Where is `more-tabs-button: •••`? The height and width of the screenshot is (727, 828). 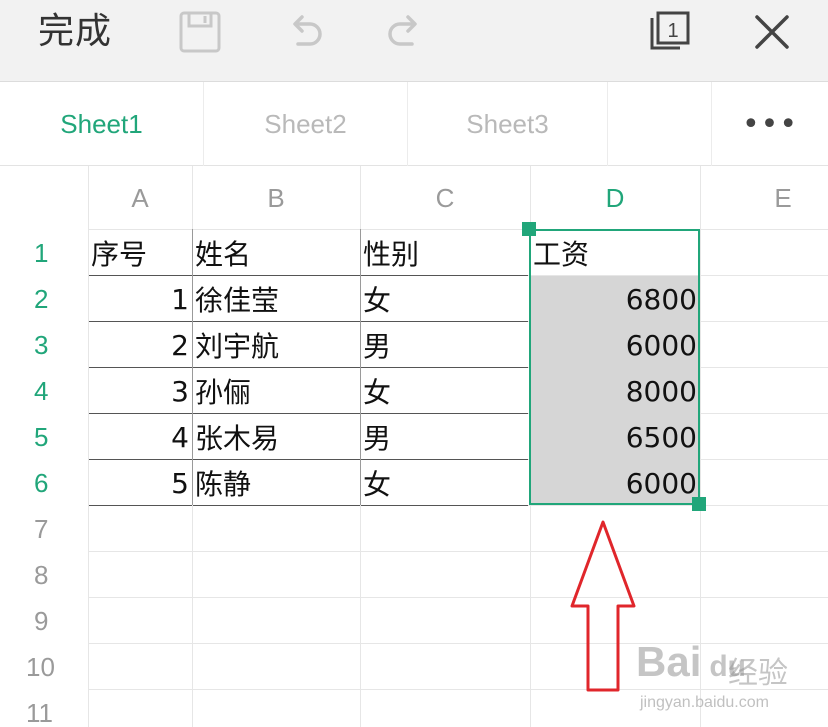 more-tabs-button: ••• is located at coordinates (770, 124).